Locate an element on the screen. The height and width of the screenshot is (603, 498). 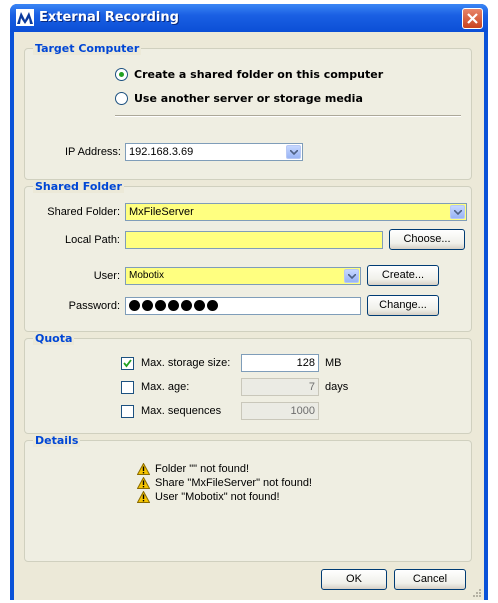
radio-use-another-server-label: Use another server or storage media is located at coordinates (248, 98).